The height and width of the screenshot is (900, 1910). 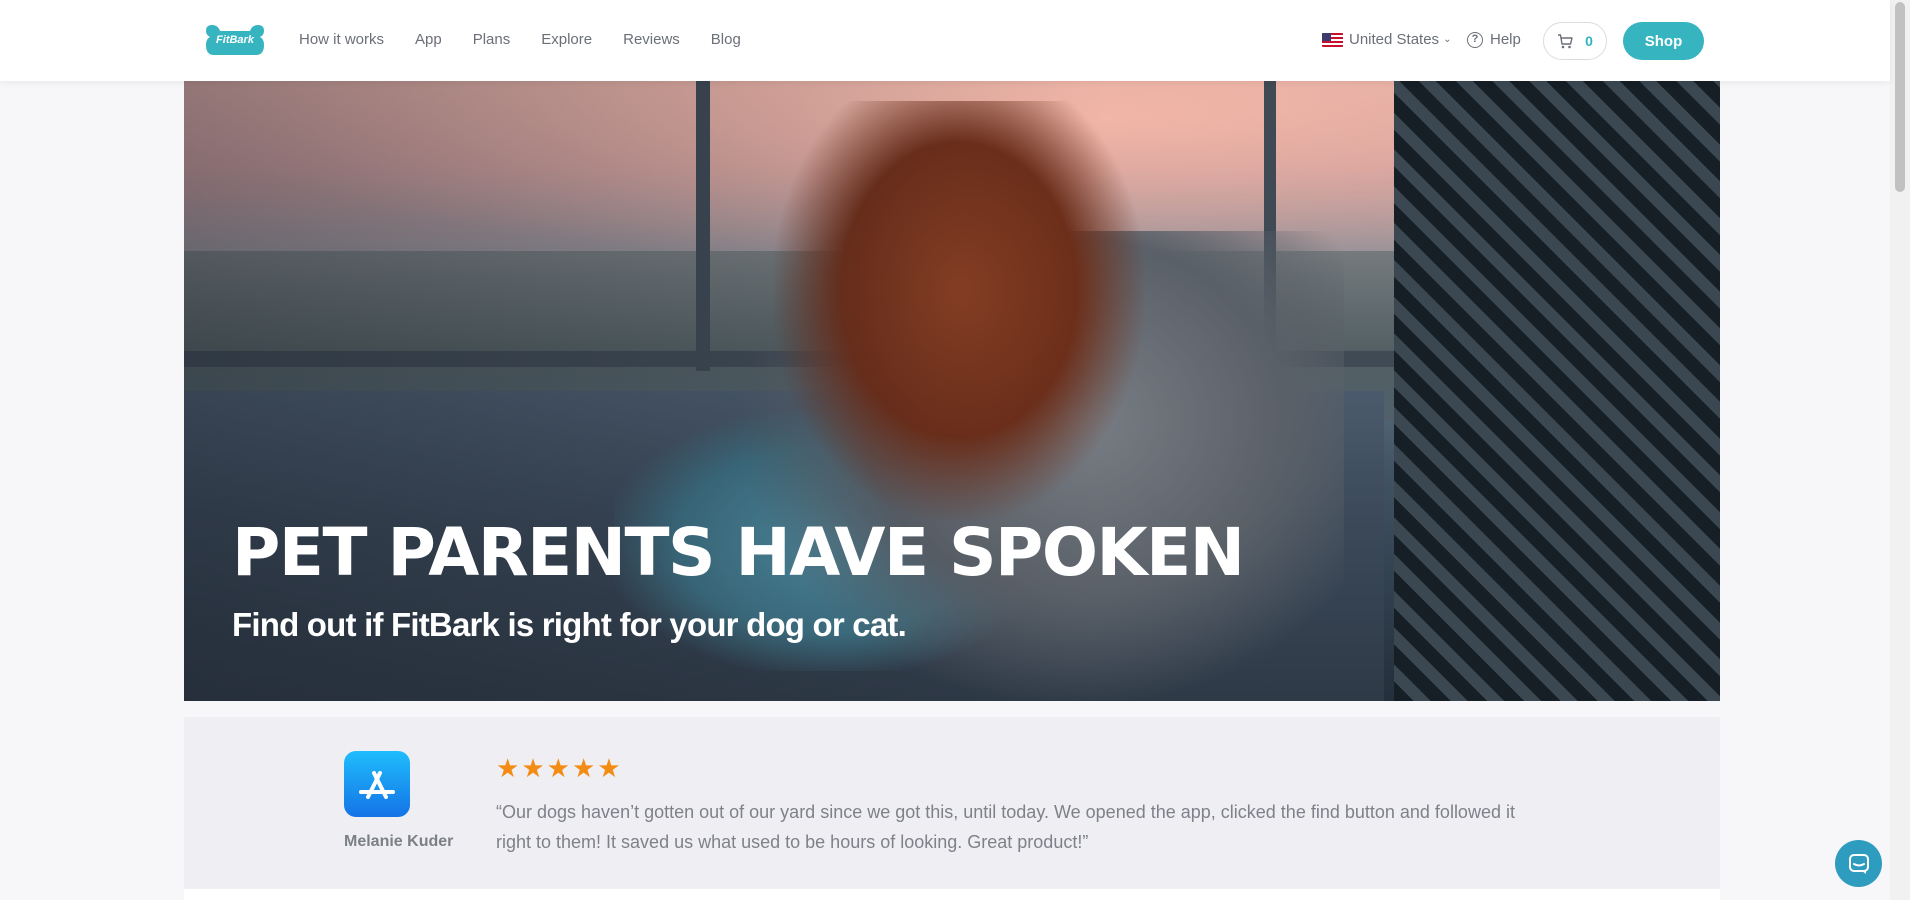 What do you see at coordinates (428, 40) in the screenshot?
I see `nav-app: App` at bounding box center [428, 40].